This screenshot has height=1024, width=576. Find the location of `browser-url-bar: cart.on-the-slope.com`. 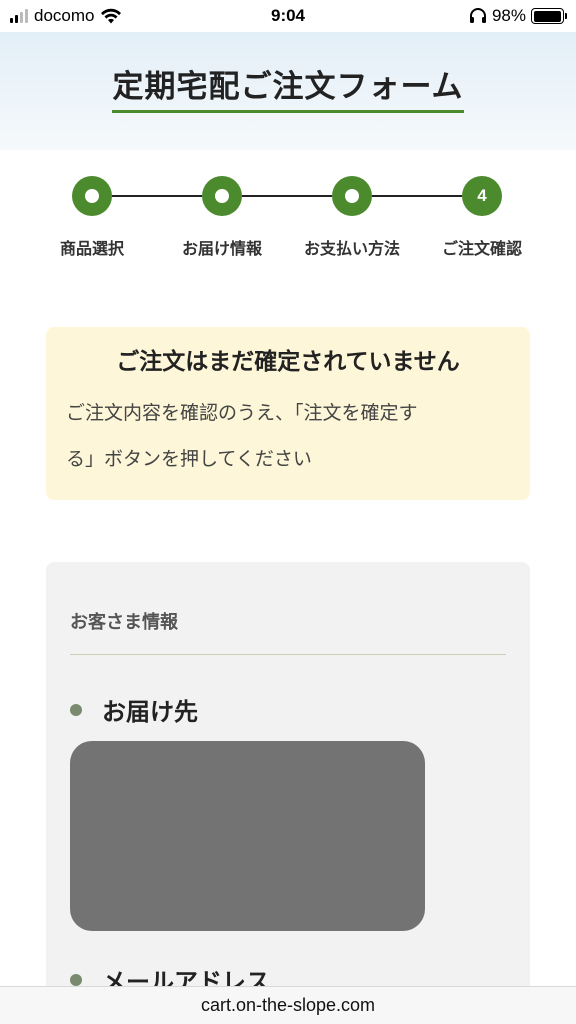

browser-url-bar: cart.on-the-slope.com is located at coordinates (288, 1005).